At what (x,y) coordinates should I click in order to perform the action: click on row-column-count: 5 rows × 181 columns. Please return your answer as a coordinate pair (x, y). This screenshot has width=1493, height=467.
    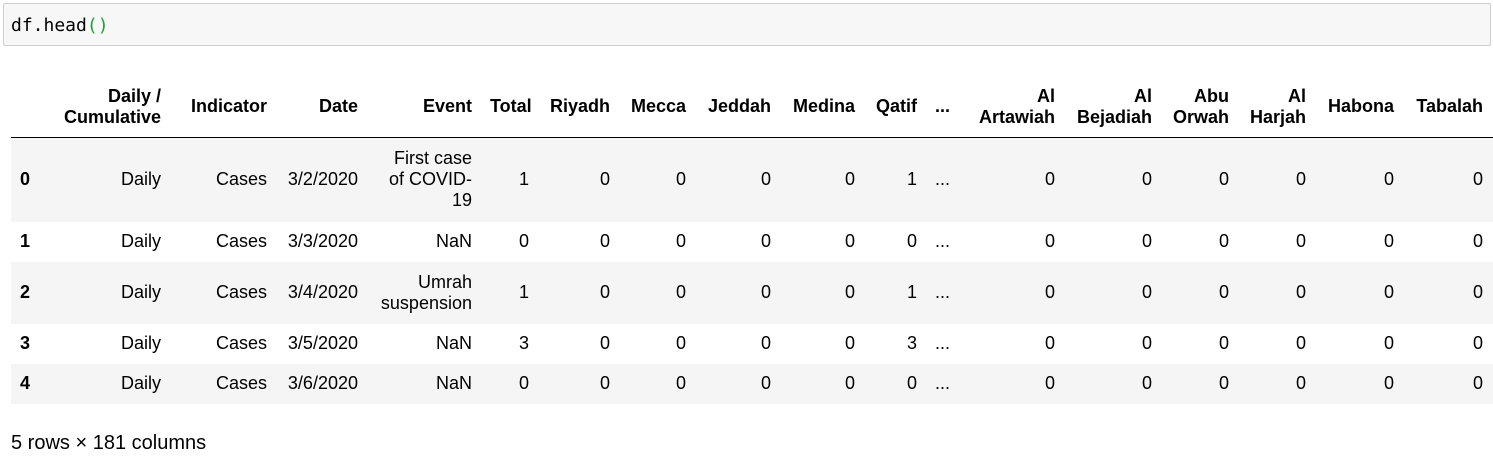
    Looking at the image, I should click on (109, 443).